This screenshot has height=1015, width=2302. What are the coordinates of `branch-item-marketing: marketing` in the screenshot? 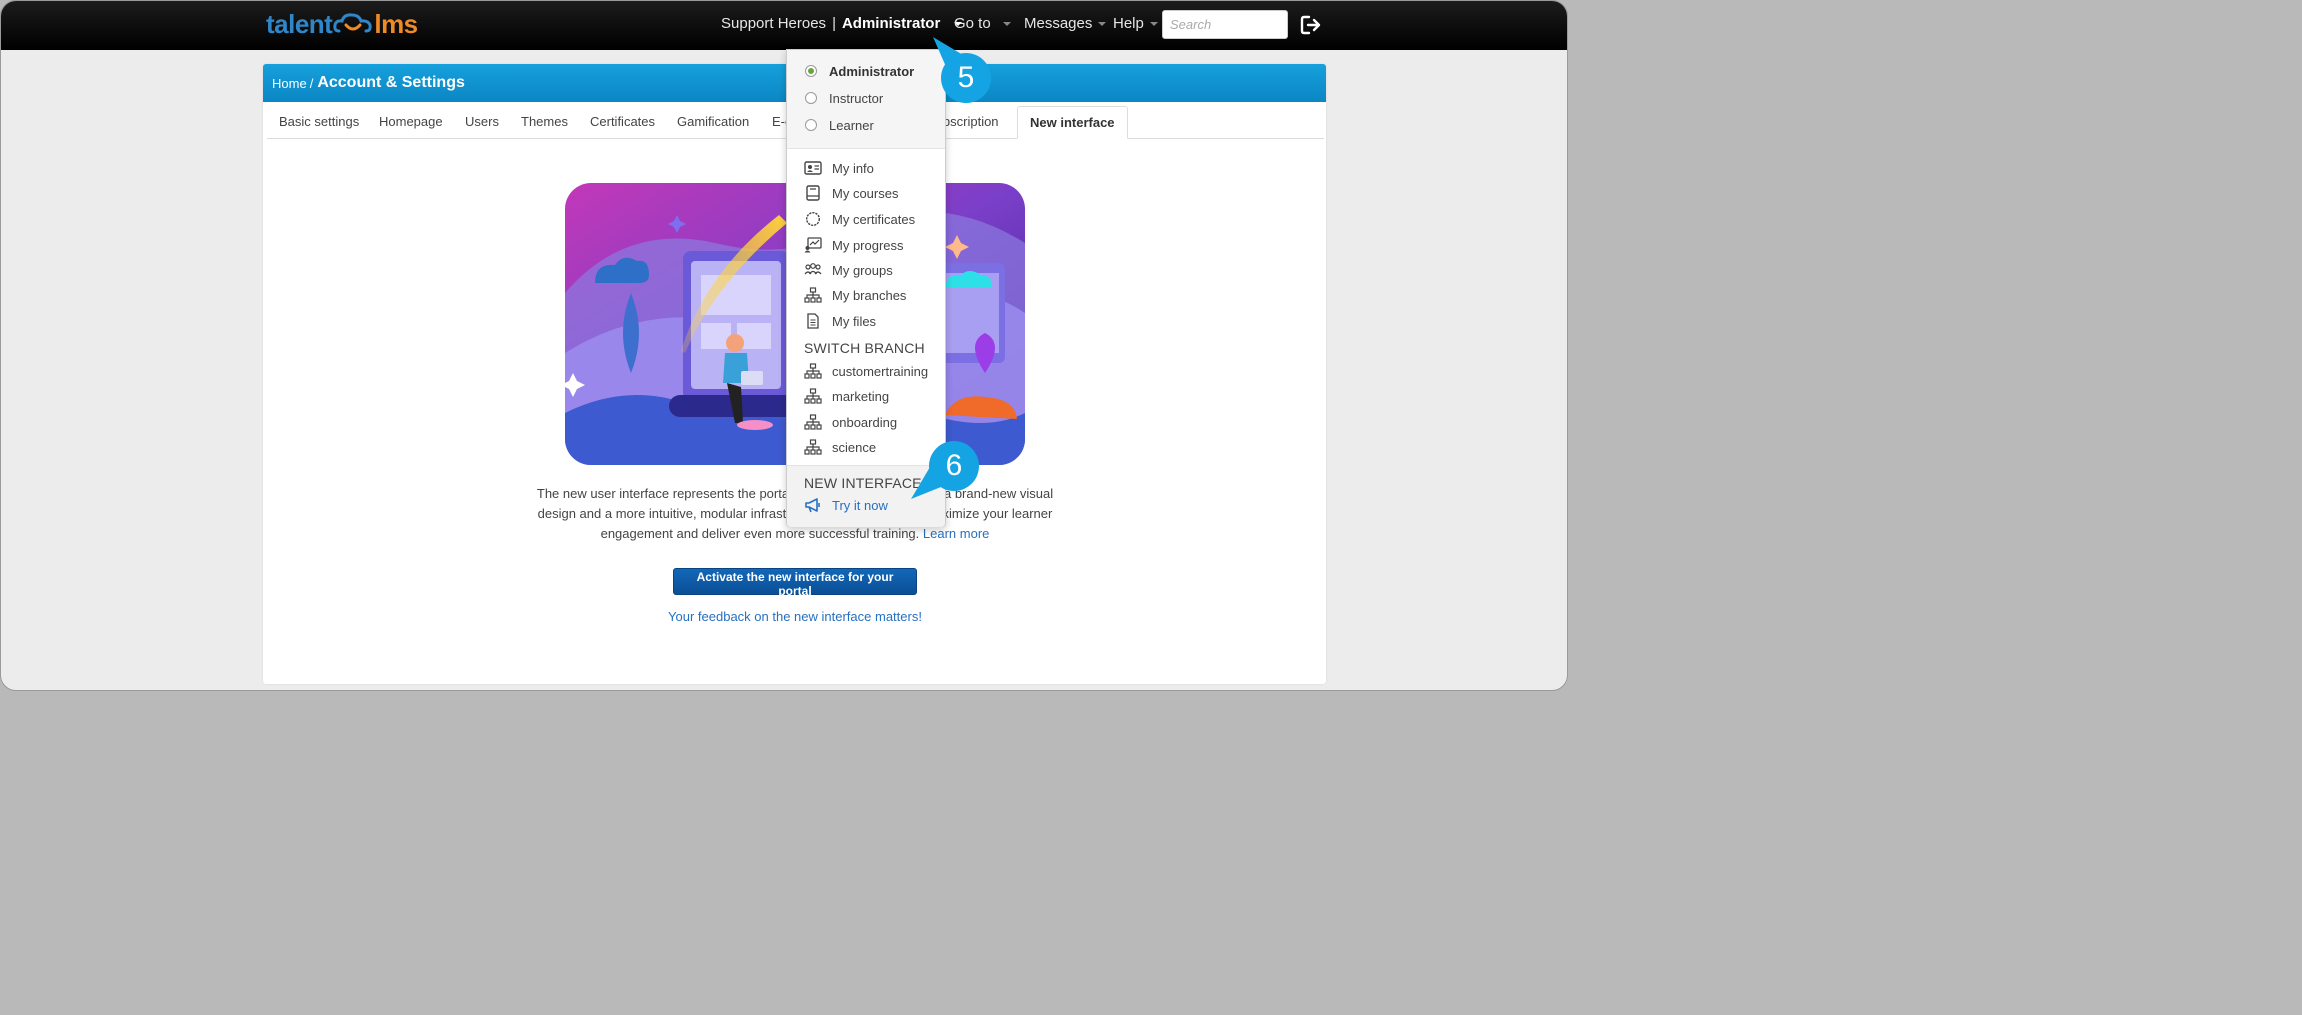 It's located at (846, 396).